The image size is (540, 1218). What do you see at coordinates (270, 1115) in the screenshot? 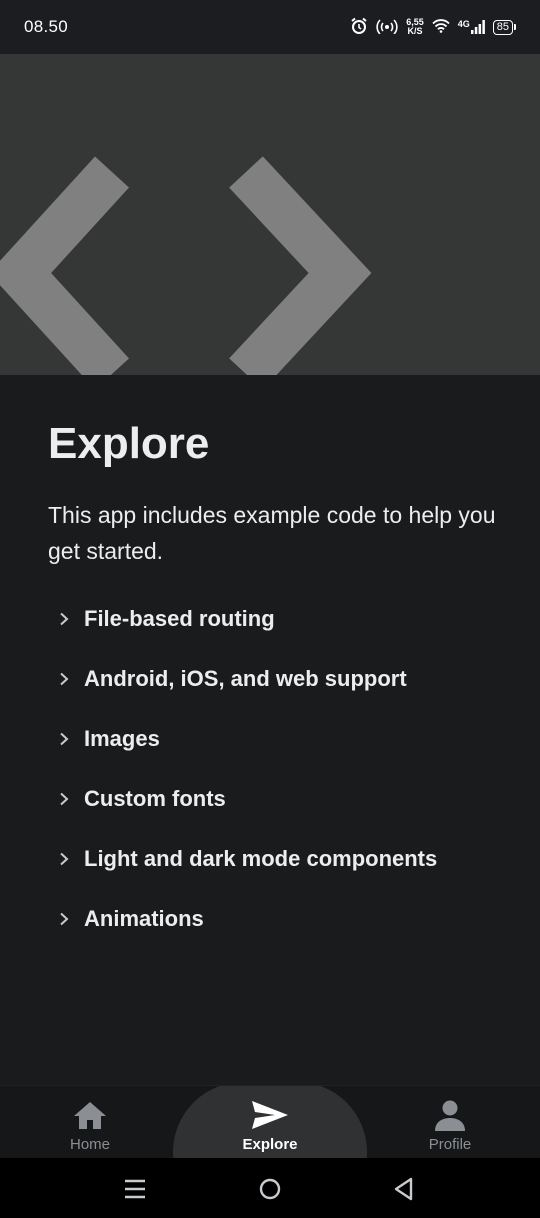
I see `paper-plane-icon` at bounding box center [270, 1115].